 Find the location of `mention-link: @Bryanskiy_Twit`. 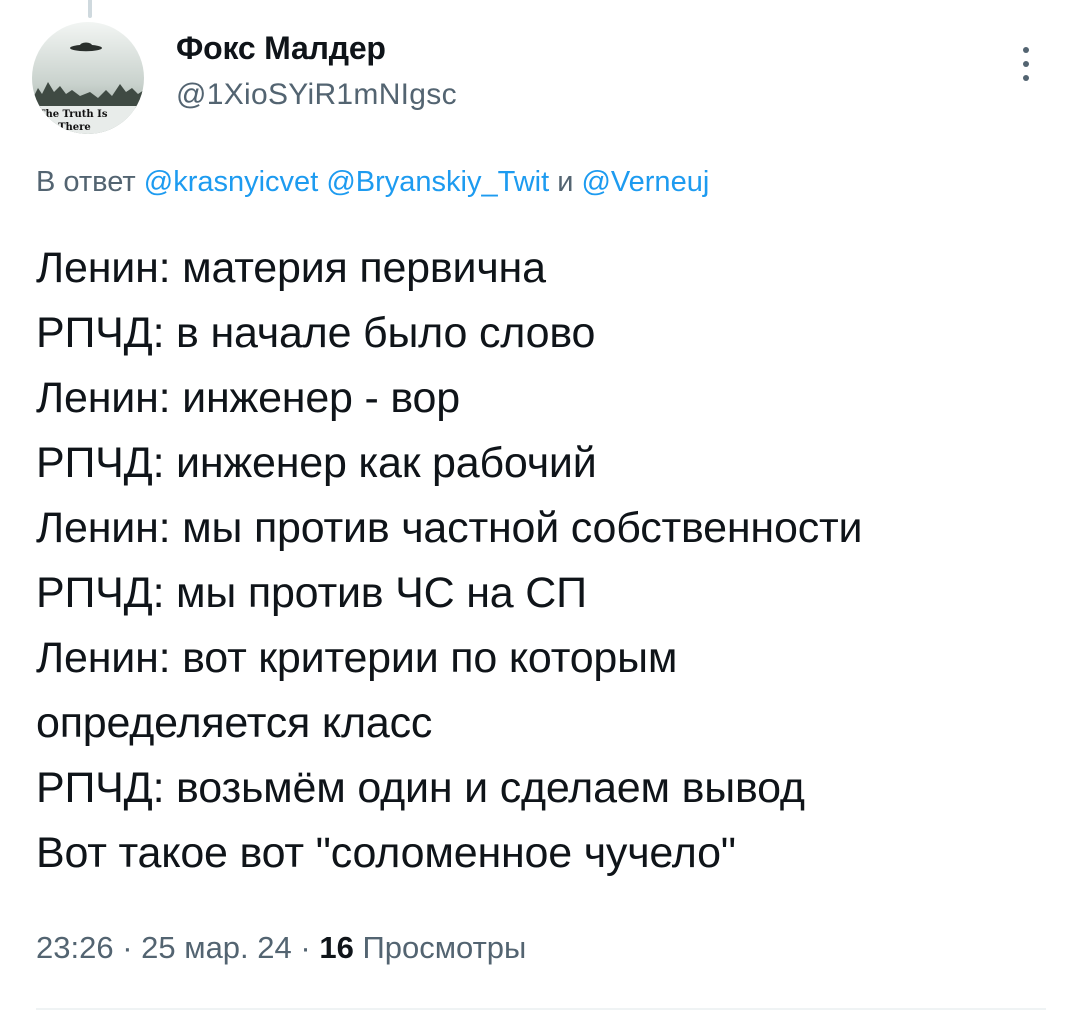

mention-link: @Bryanskiy_Twit is located at coordinates (437, 182).